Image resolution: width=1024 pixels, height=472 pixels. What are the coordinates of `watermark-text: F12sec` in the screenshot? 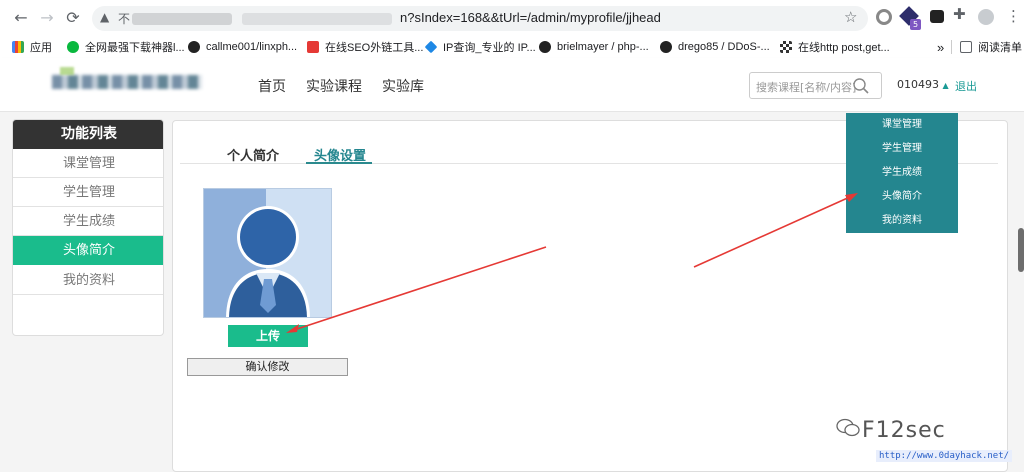 It's located at (904, 430).